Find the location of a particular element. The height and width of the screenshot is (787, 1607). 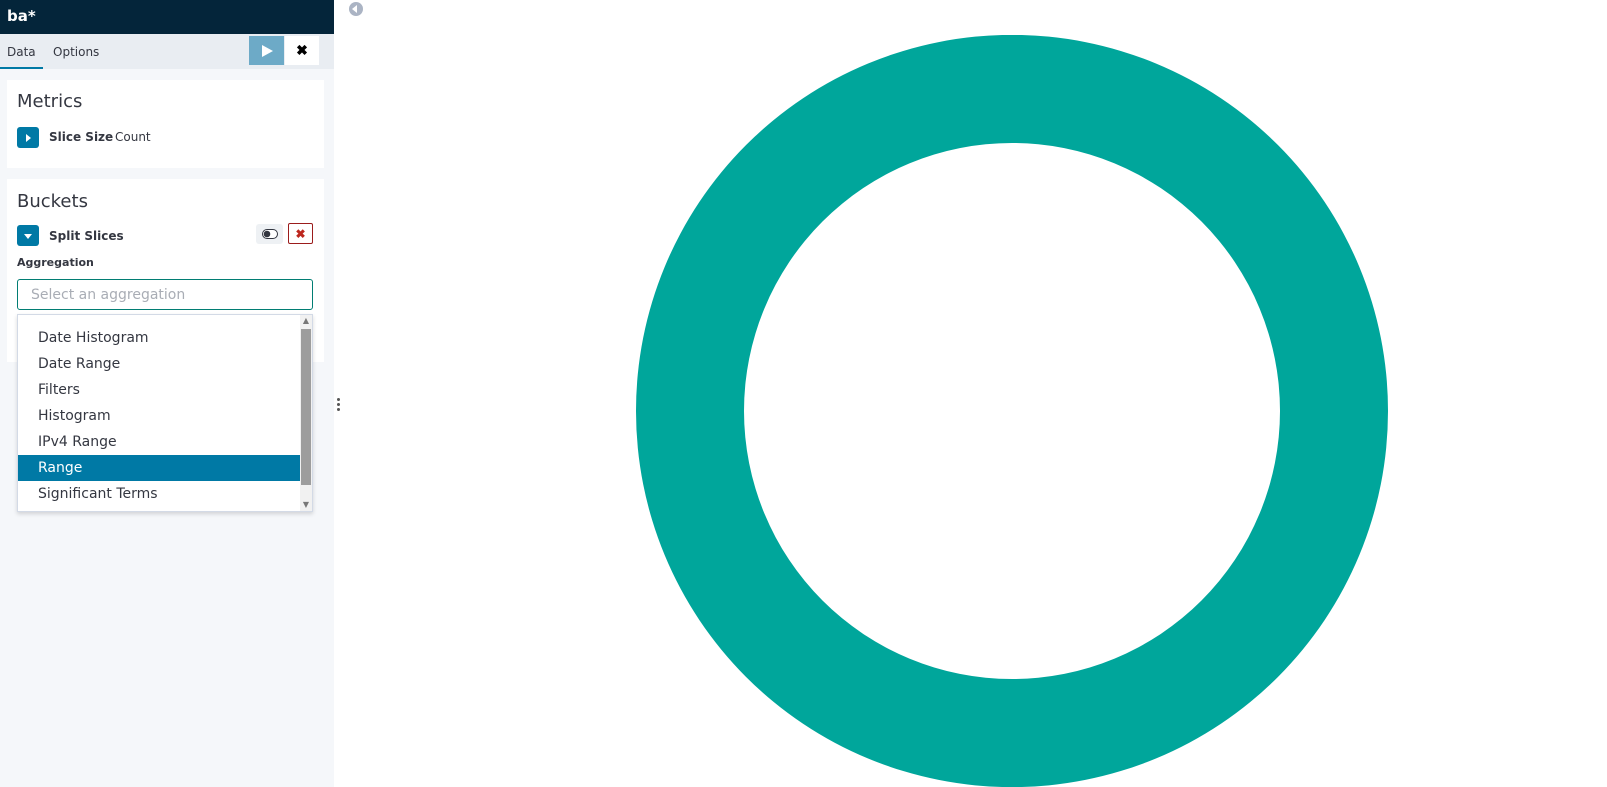

metric-agg-value: Count is located at coordinates (133, 137).